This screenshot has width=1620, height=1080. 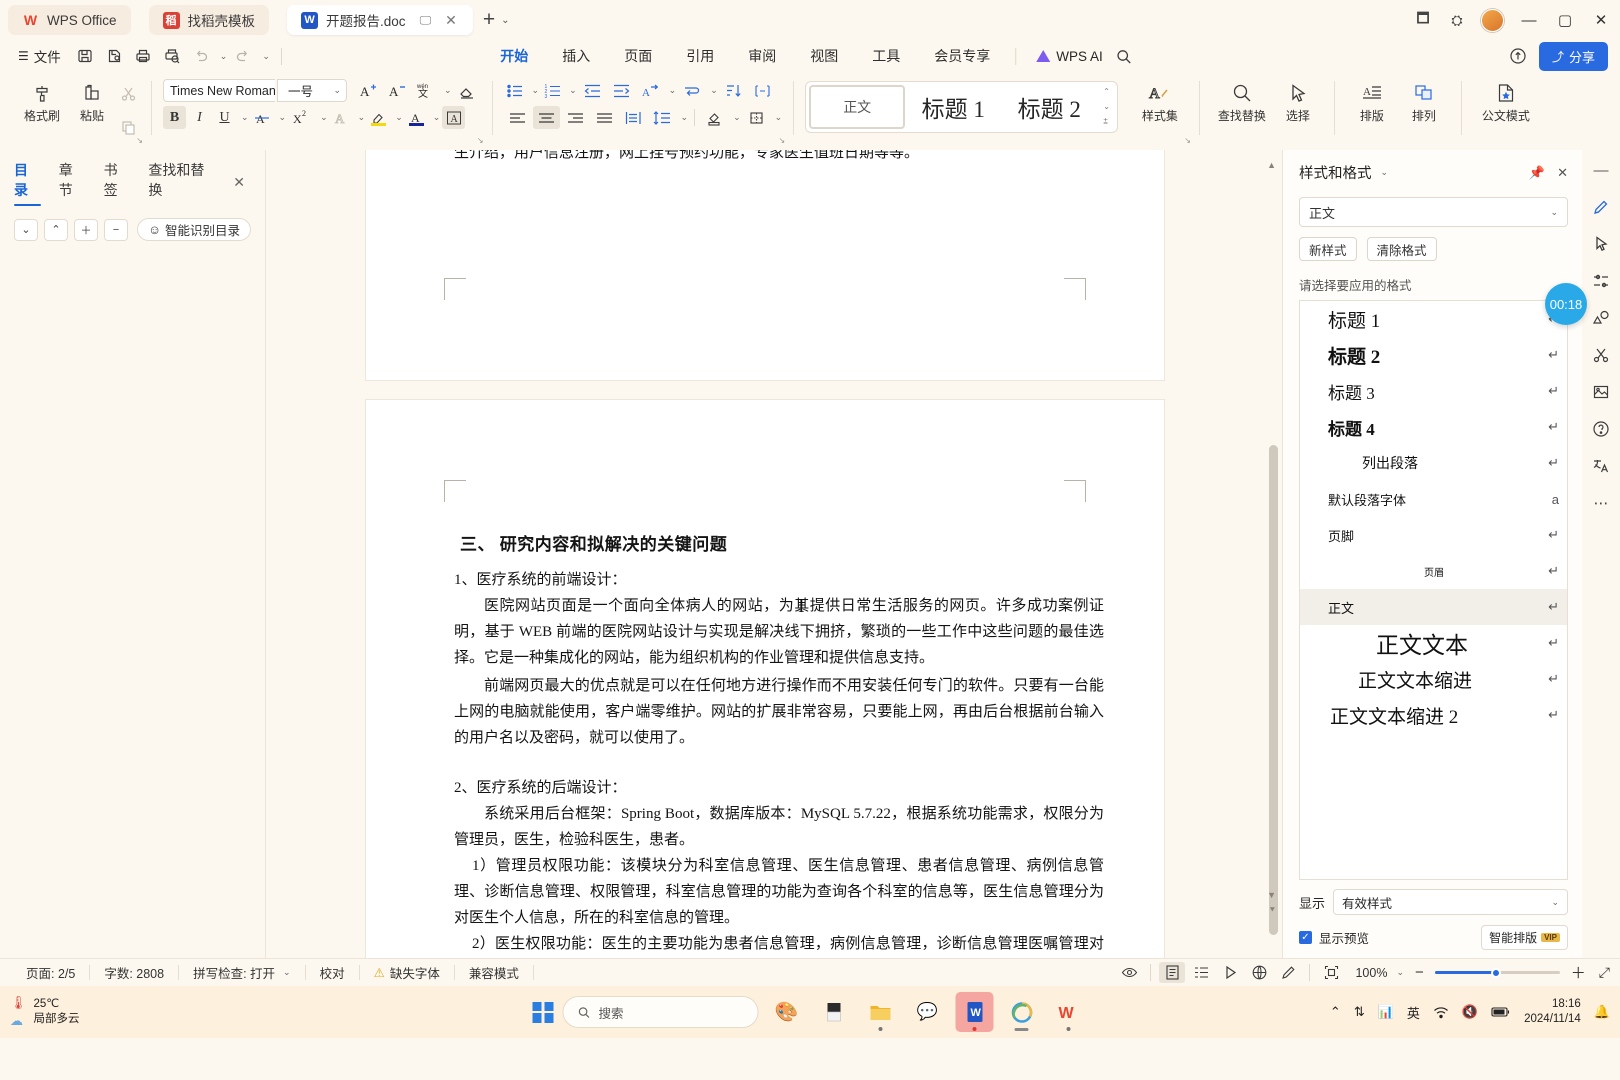 I want to click on nav-tab-chapter: 章节, so click(x=72, y=182).